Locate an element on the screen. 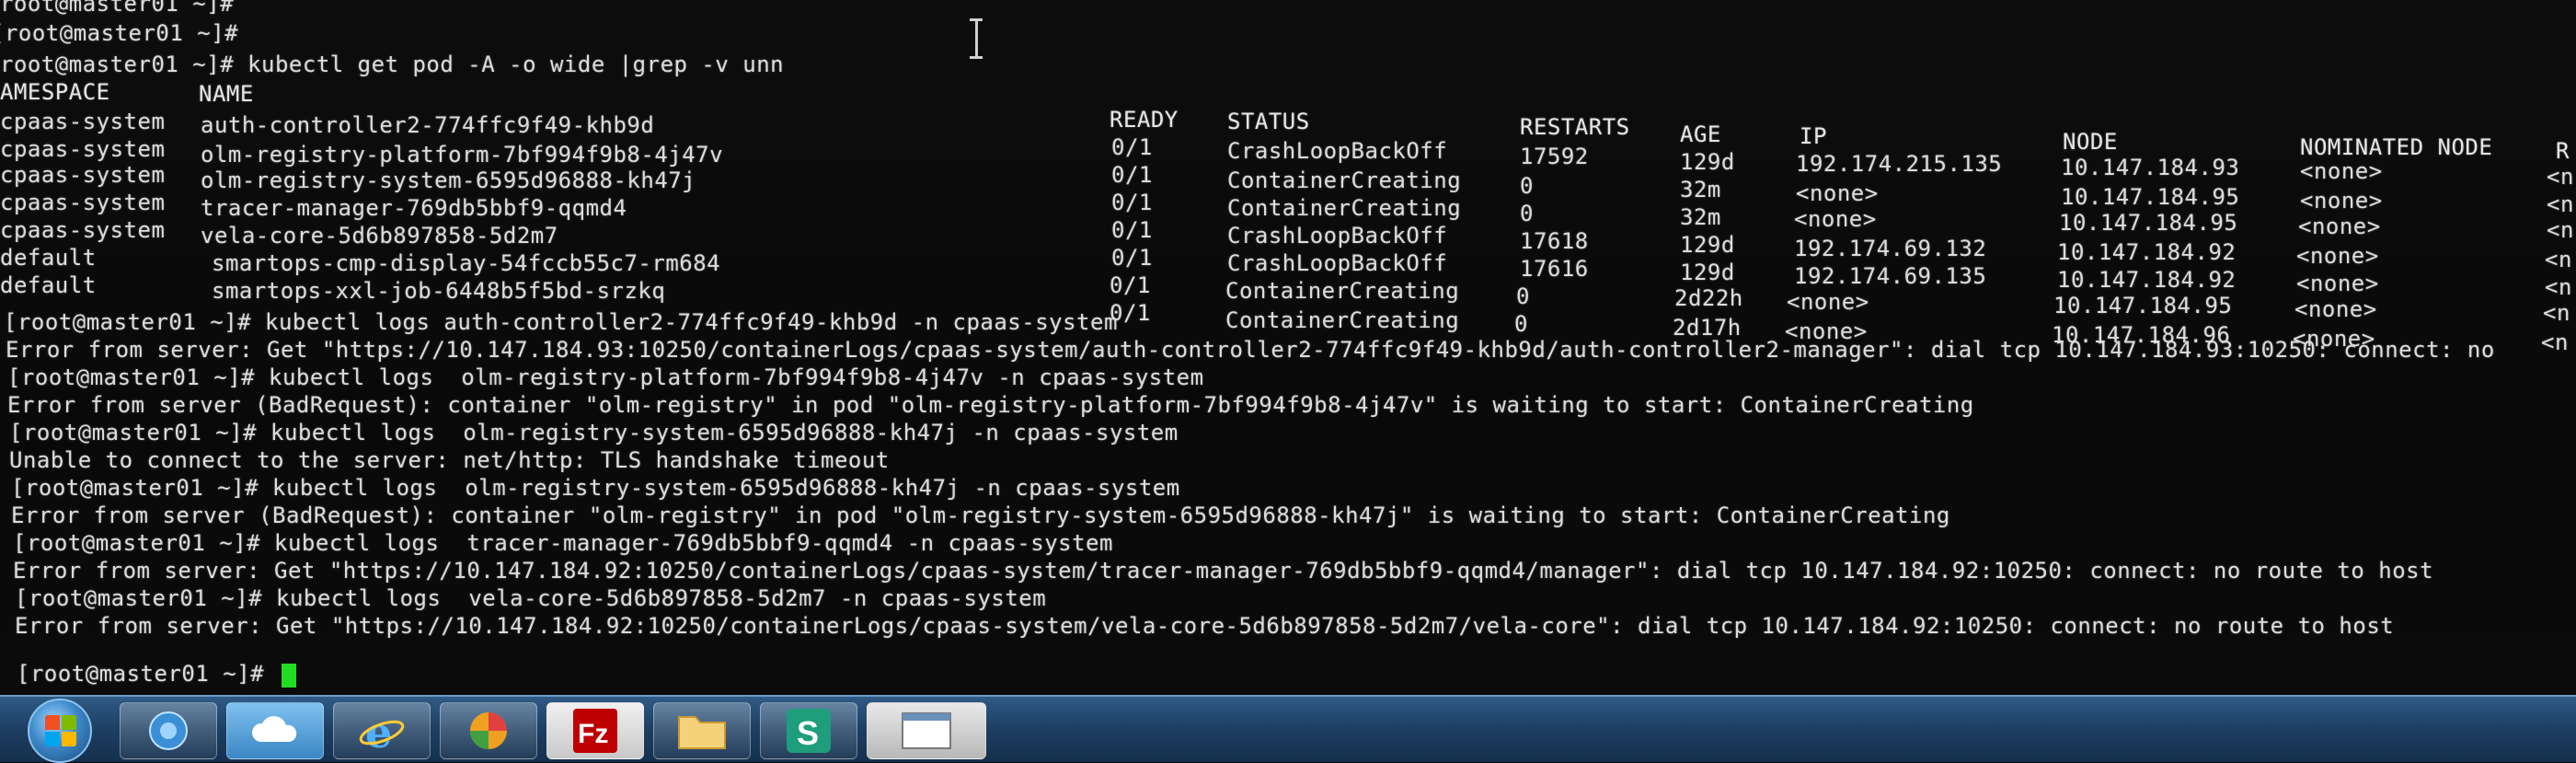 Image resolution: width=2576 pixels, height=763 pixels. filezilla-icon: Fz is located at coordinates (595, 730).